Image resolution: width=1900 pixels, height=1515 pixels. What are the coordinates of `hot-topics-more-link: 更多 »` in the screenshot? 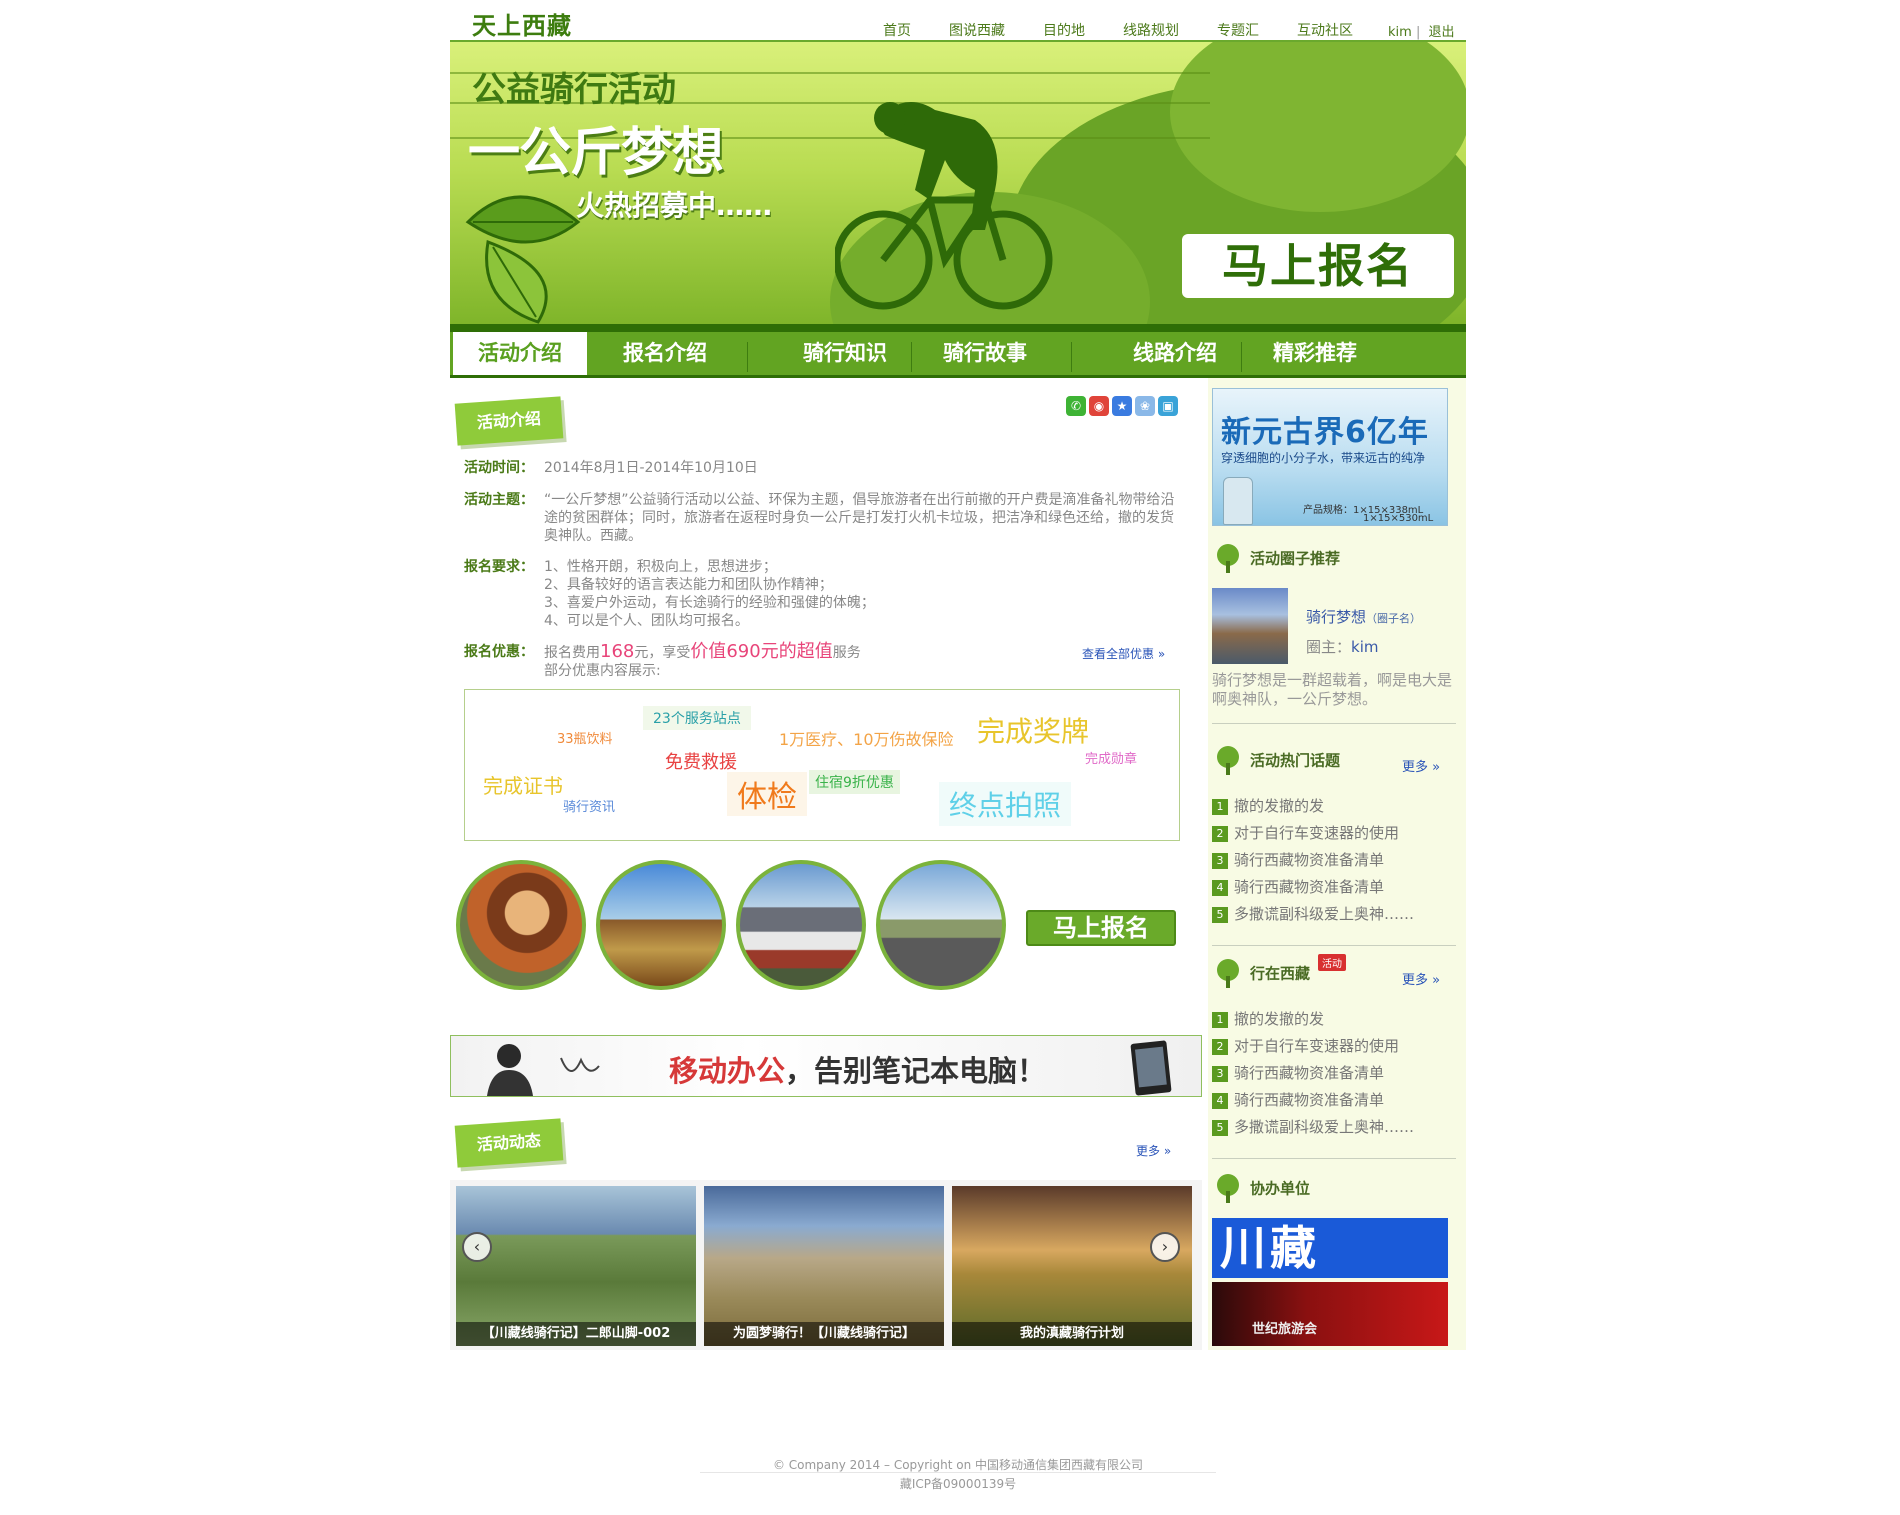 It's located at (1421, 765).